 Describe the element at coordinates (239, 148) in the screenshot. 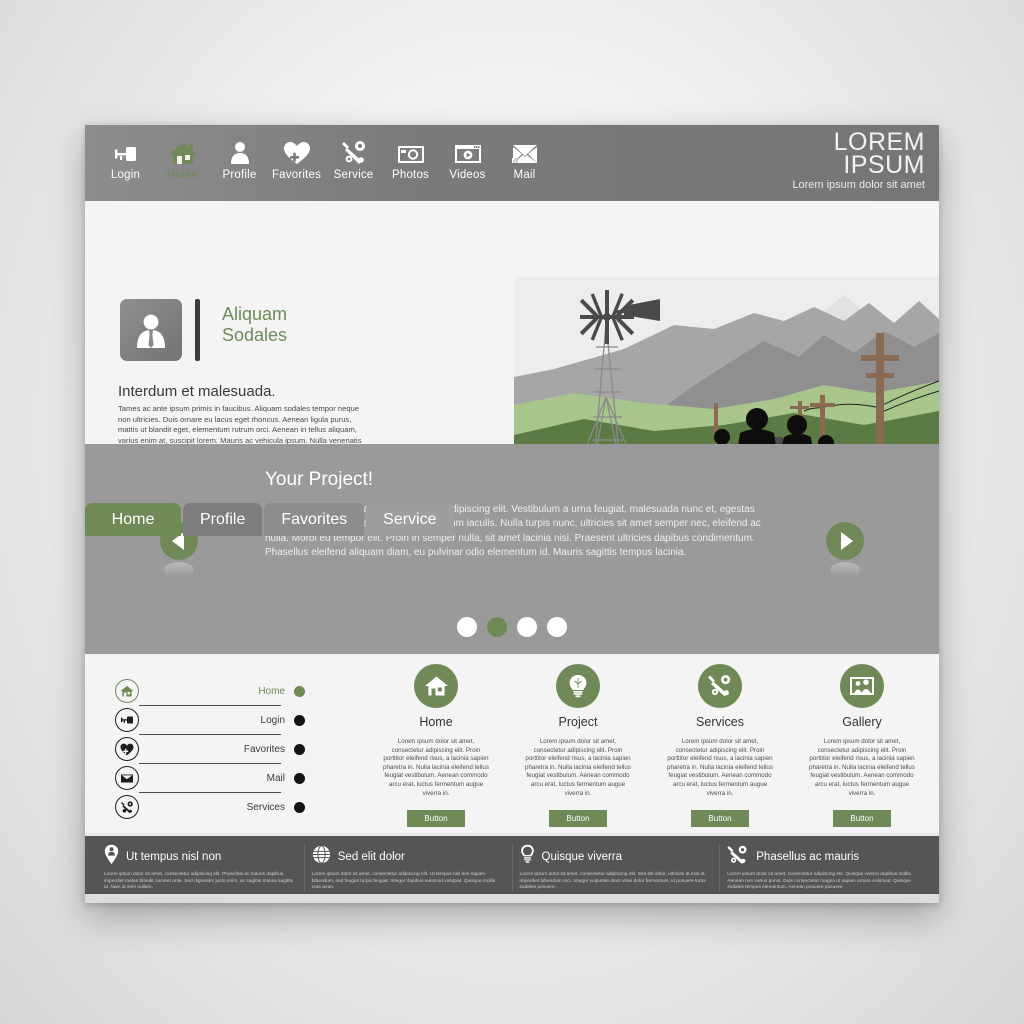

I see `user-icon` at that location.